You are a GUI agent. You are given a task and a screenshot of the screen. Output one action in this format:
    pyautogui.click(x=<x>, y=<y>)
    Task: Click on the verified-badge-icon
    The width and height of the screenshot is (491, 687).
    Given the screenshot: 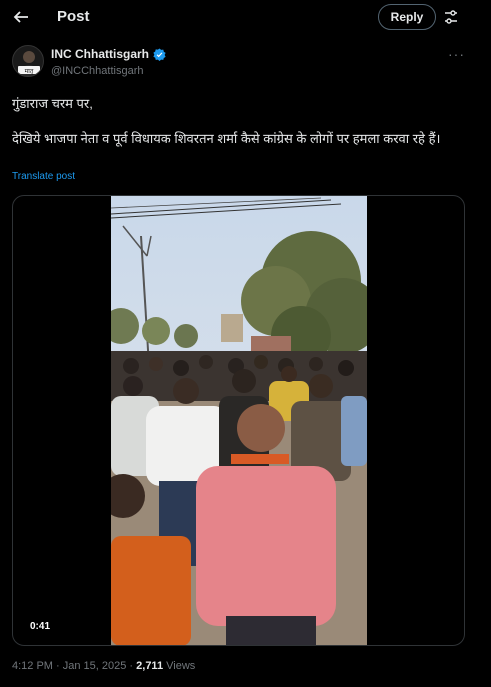 What is the action you would take?
    pyautogui.click(x=159, y=54)
    